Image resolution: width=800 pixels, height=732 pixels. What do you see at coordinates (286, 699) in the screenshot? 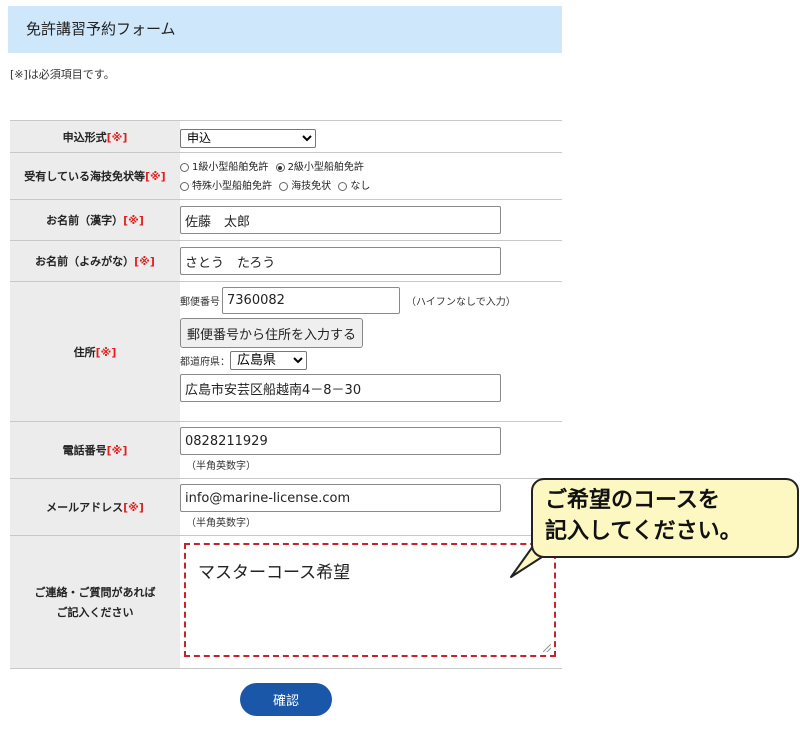
I see `confirm-button: 確認` at bounding box center [286, 699].